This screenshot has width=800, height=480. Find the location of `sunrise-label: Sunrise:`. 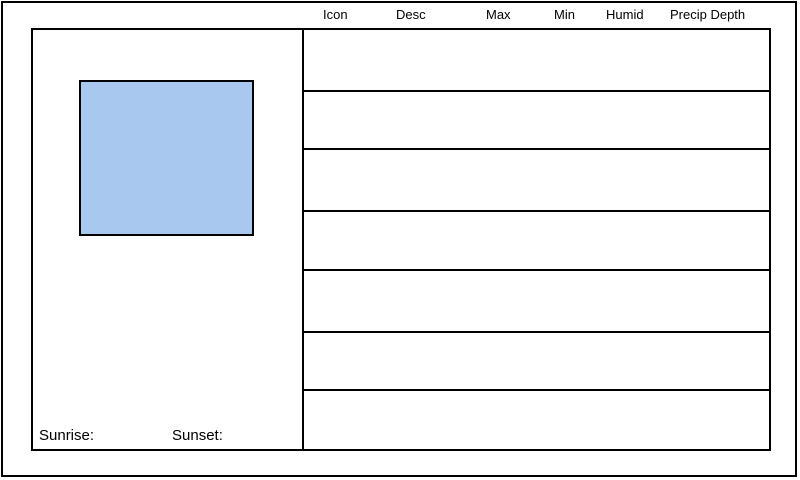

sunrise-label: Sunrise: is located at coordinates (67, 435).